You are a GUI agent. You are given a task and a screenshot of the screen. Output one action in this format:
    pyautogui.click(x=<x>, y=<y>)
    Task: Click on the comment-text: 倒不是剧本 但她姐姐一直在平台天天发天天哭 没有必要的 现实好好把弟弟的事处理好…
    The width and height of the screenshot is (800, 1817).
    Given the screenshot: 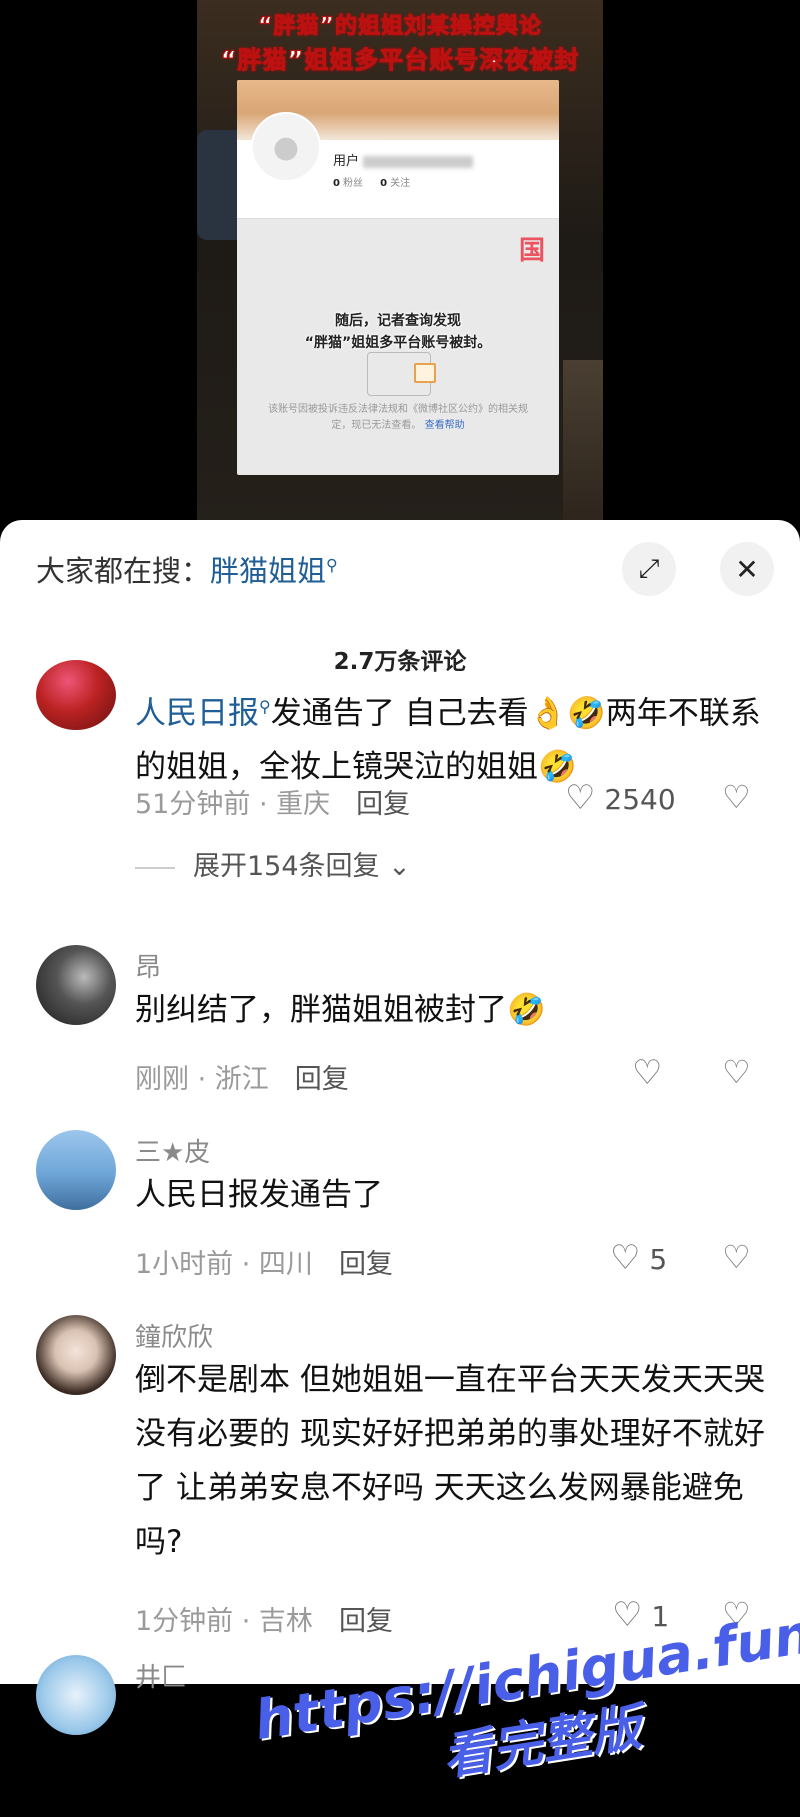 What is the action you would take?
    pyautogui.click(x=450, y=1461)
    